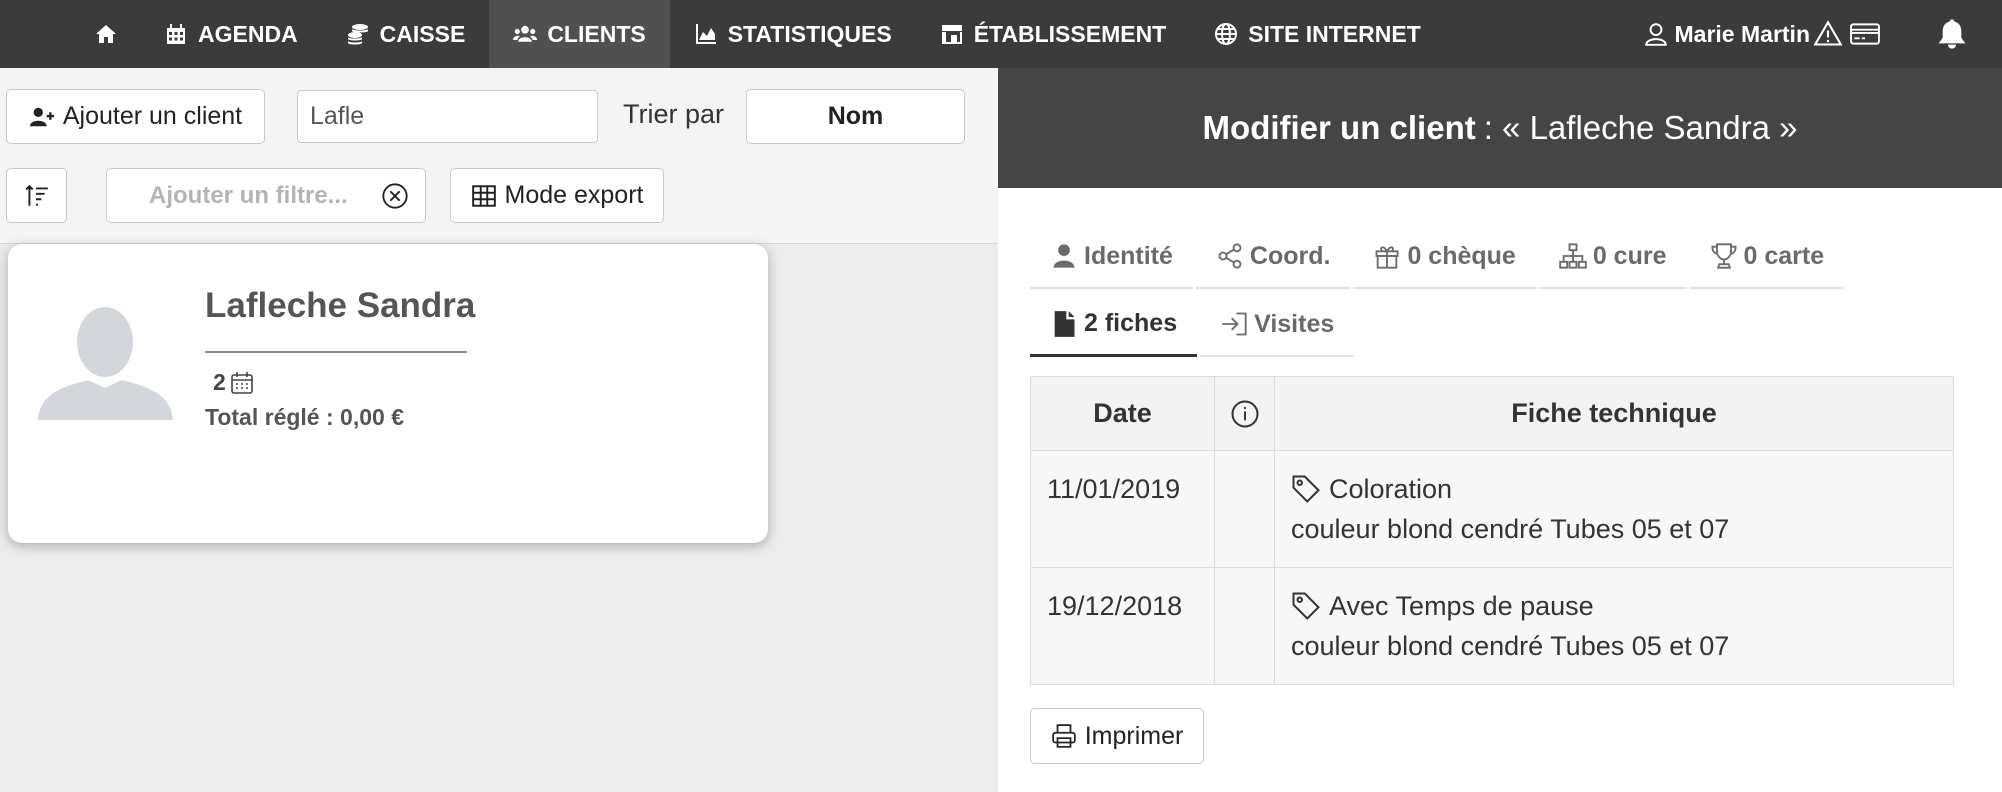 Image resolution: width=2002 pixels, height=792 pixels. Describe the element at coordinates (1244, 413) in the screenshot. I see `info-header` at that location.